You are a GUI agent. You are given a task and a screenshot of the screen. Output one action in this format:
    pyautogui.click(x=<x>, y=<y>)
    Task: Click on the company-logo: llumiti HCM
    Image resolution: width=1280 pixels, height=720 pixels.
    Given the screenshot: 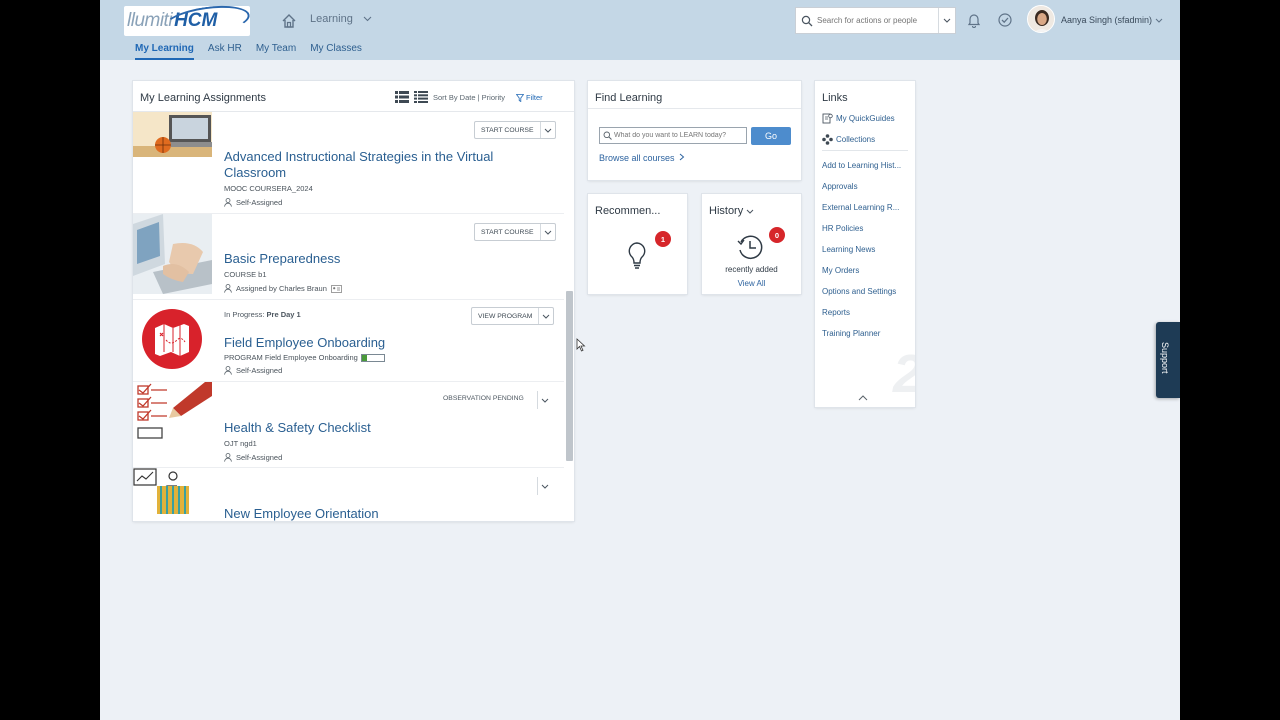 What is the action you would take?
    pyautogui.click(x=188, y=21)
    